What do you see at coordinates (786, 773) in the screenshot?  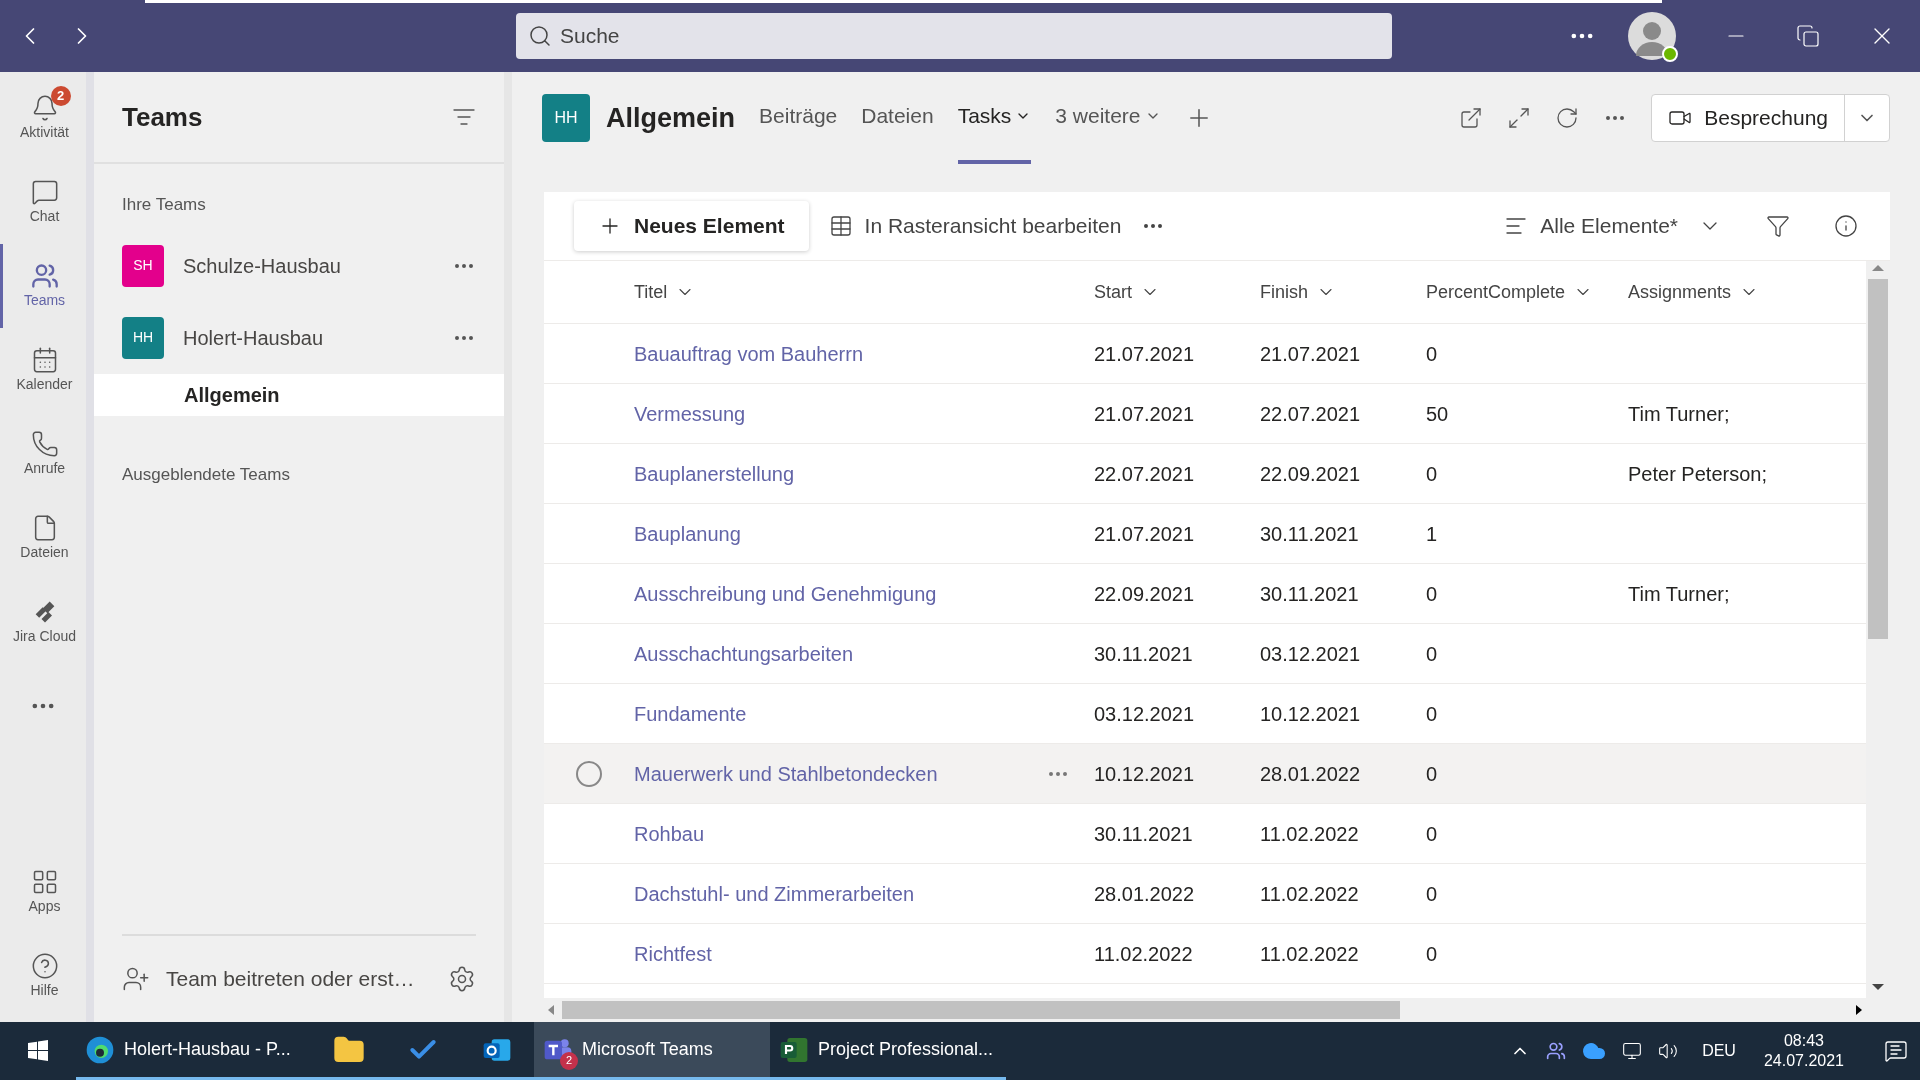 I see `item-title-link: Mauerwerk und Stahlbetondecken` at bounding box center [786, 773].